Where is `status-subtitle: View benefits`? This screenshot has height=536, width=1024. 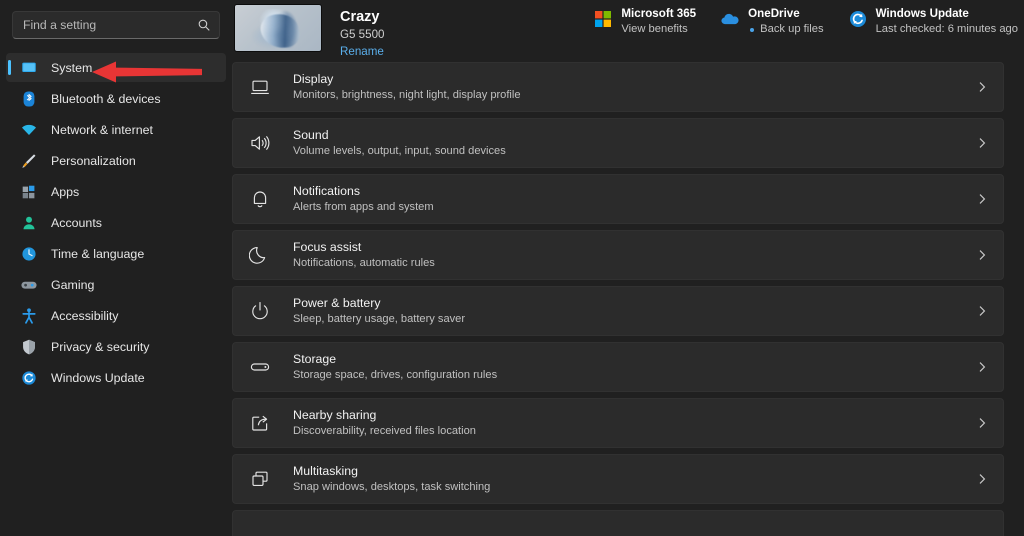
status-subtitle: View benefits is located at coordinates (654, 29).